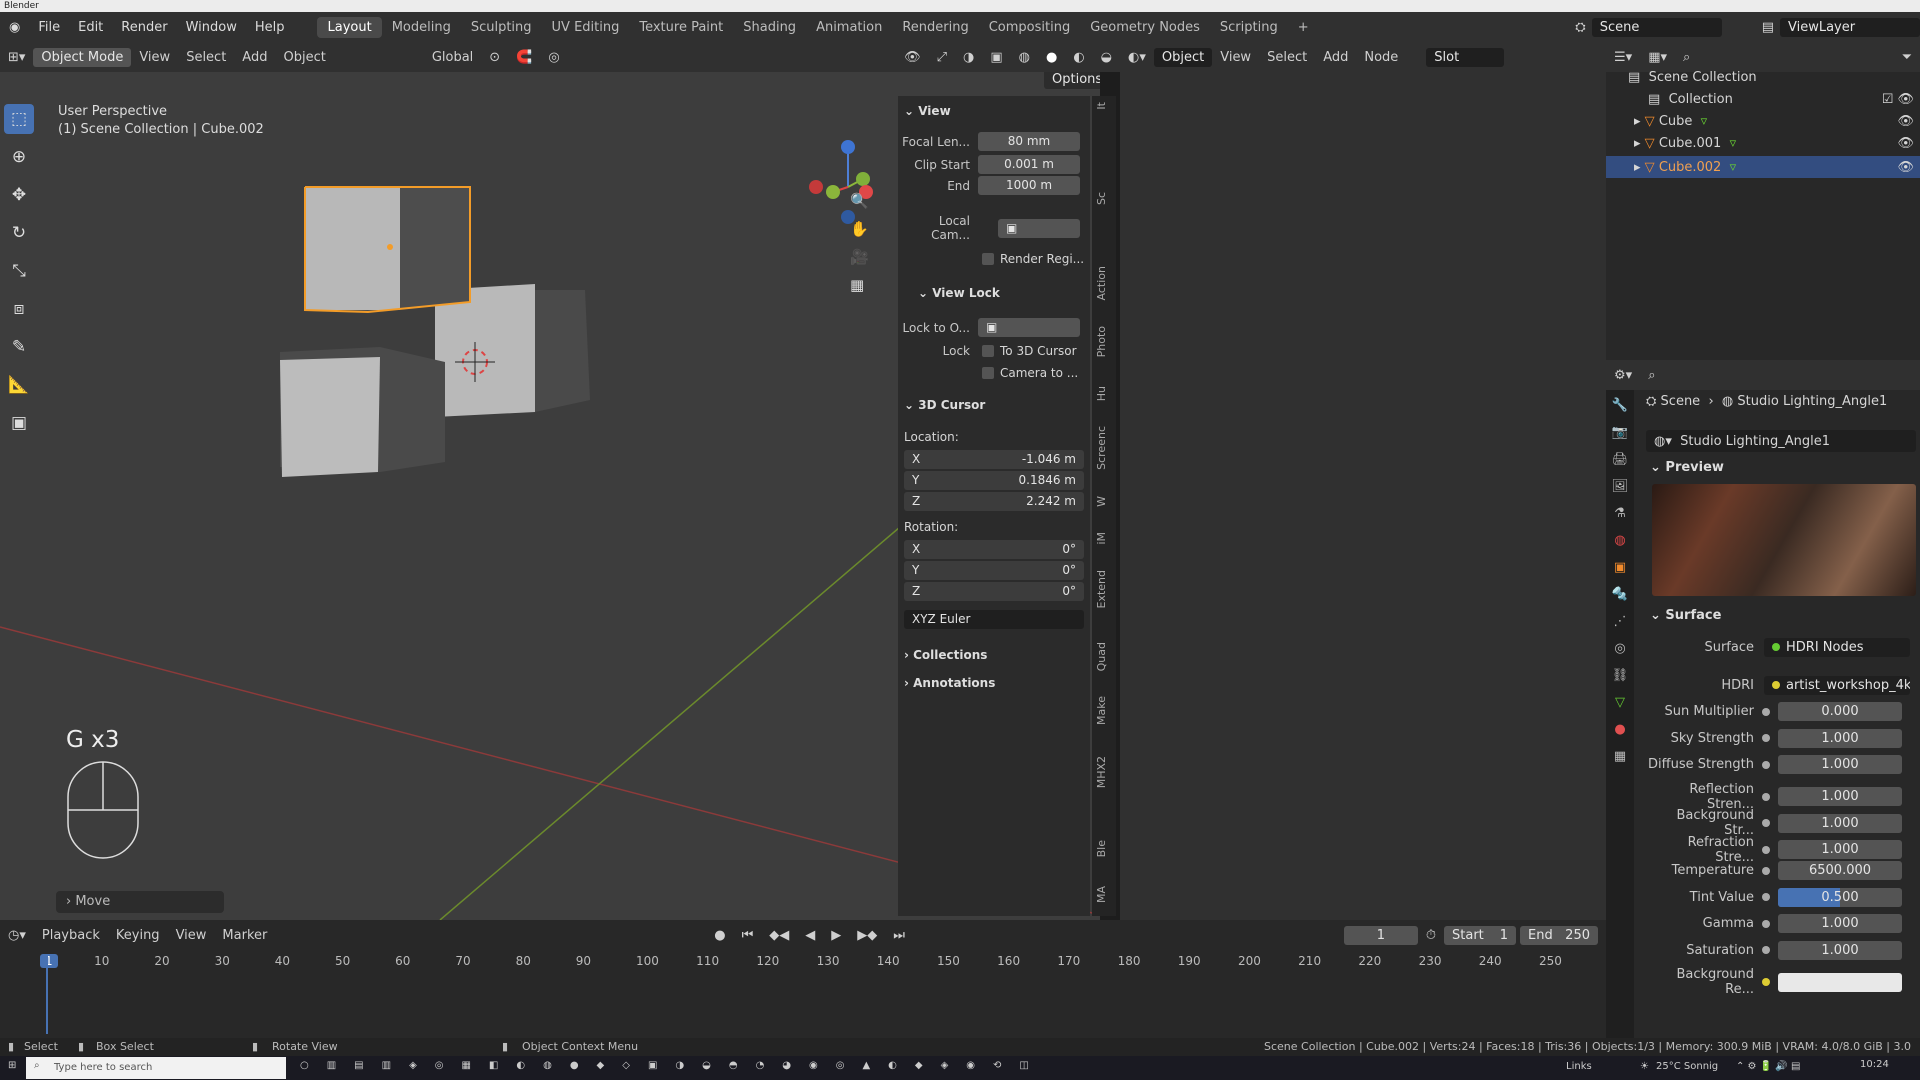 The image size is (1920, 1080). Describe the element at coordinates (16, 57) in the screenshot. I see `editor-type-icon: ⊞▾` at that location.